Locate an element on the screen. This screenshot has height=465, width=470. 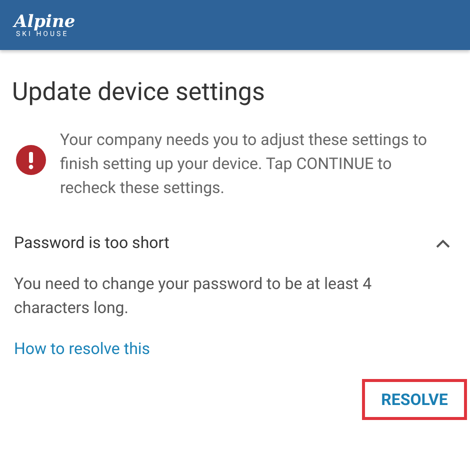
page-title: Update device settings is located at coordinates (139, 93).